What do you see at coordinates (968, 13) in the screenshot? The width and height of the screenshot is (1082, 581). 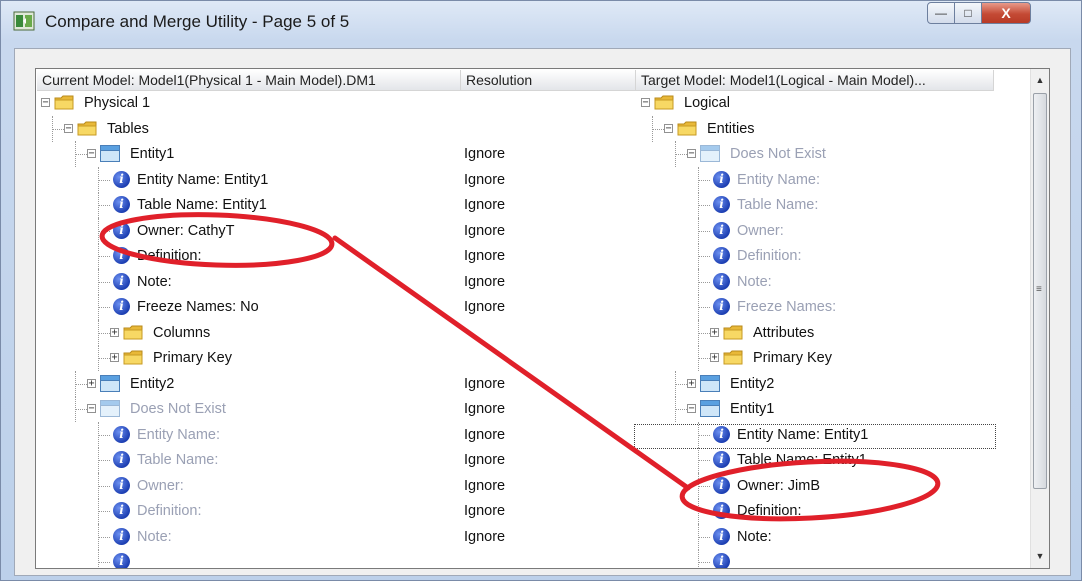 I see `maximize-button: □` at bounding box center [968, 13].